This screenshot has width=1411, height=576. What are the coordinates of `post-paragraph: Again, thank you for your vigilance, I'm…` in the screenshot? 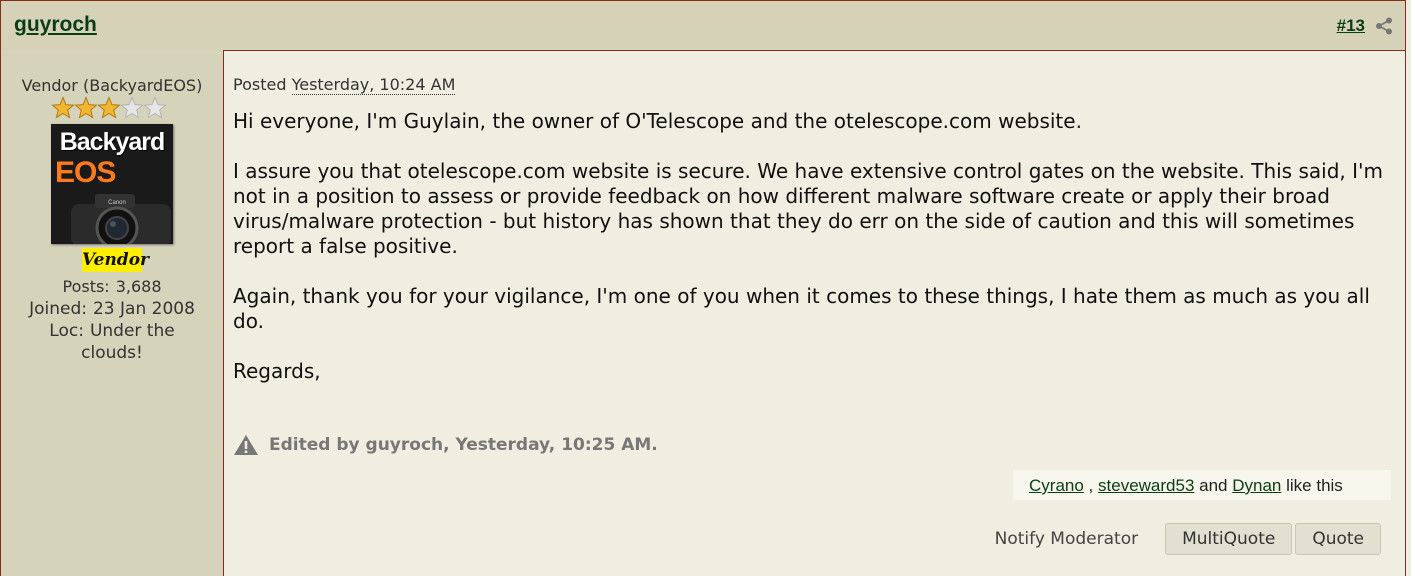 It's located at (801, 308).